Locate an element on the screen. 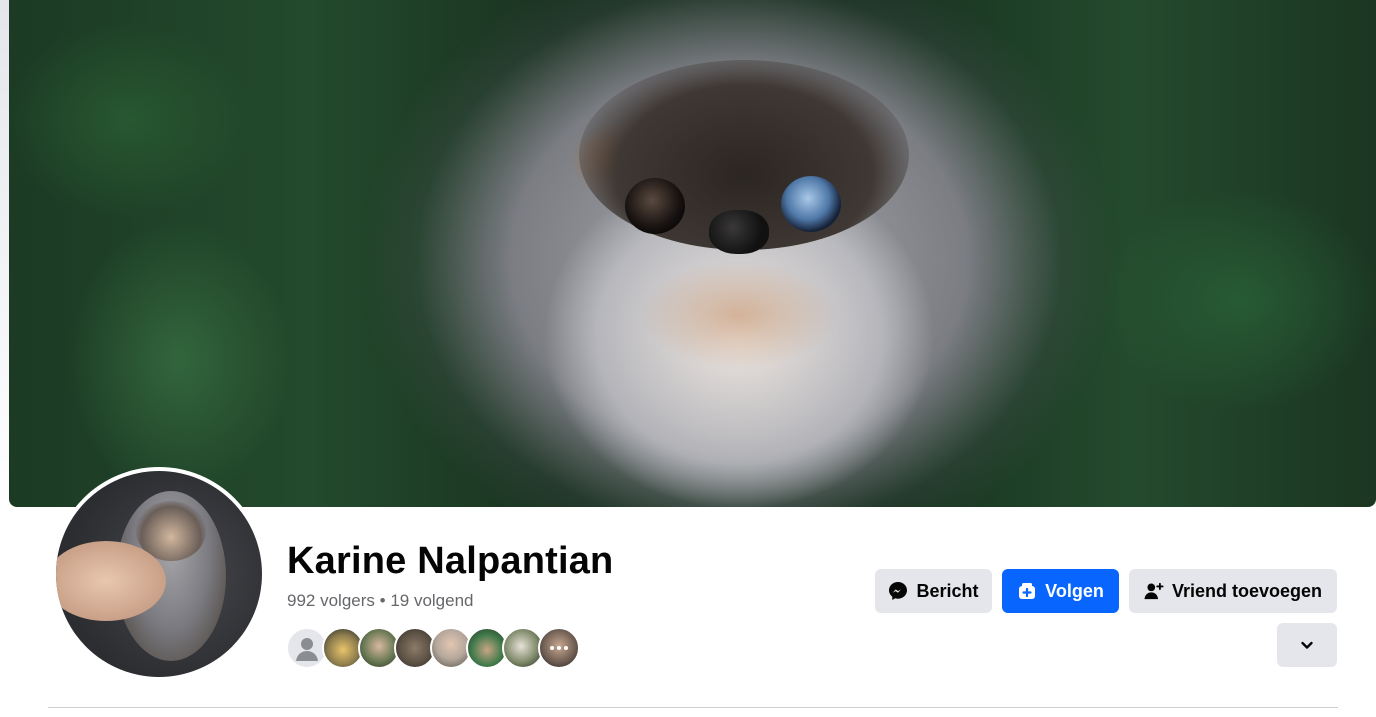 The height and width of the screenshot is (717, 1376). add-friend-button: Vriend toevoegen is located at coordinates (1233, 591).